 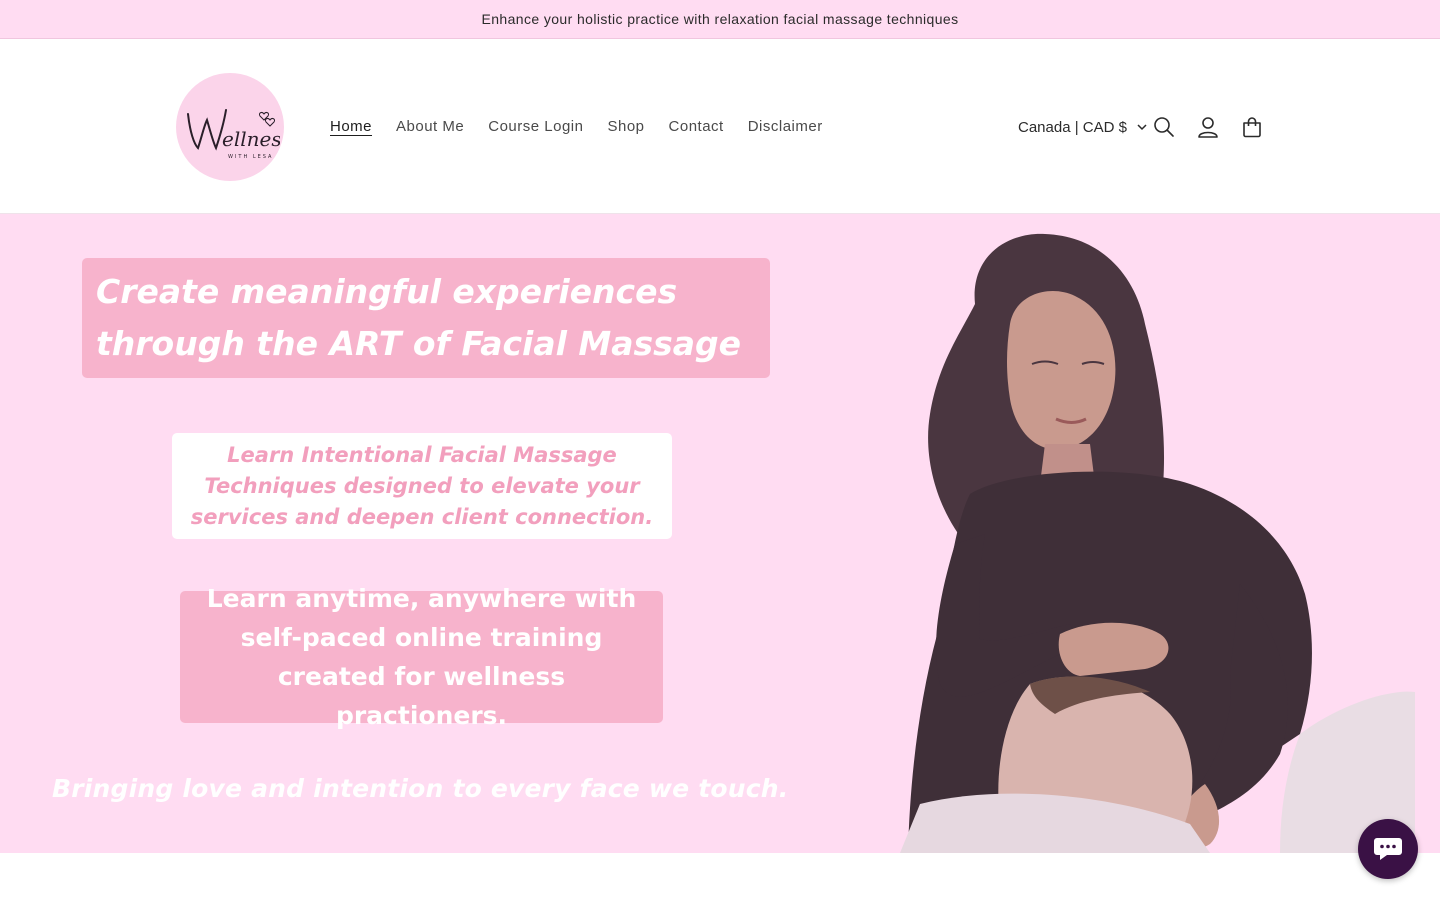 I want to click on nav-contact: Contact, so click(x=696, y=126).